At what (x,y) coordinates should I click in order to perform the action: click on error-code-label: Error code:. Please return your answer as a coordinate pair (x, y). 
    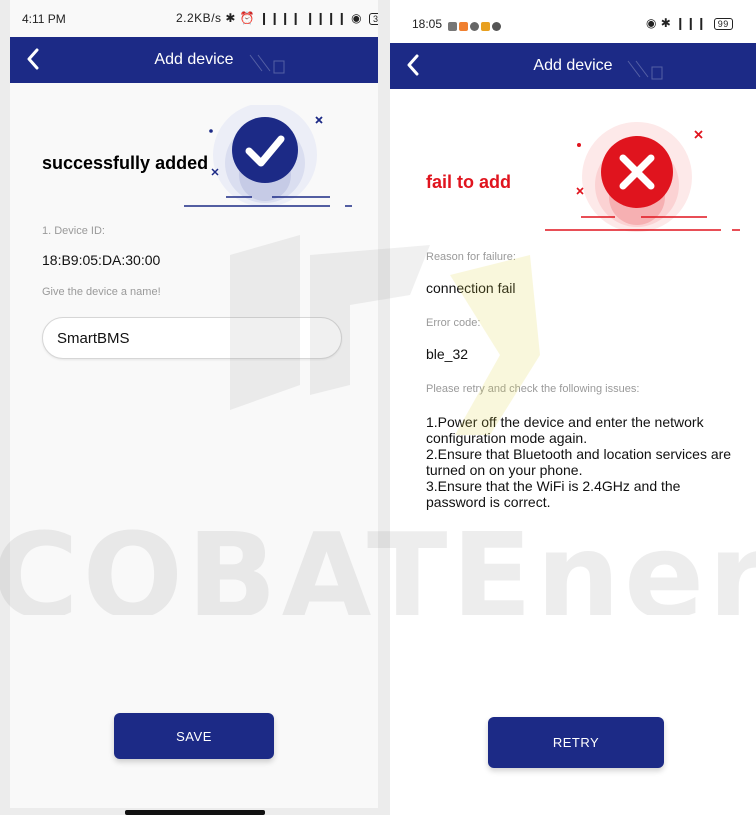
    Looking at the image, I should click on (453, 323).